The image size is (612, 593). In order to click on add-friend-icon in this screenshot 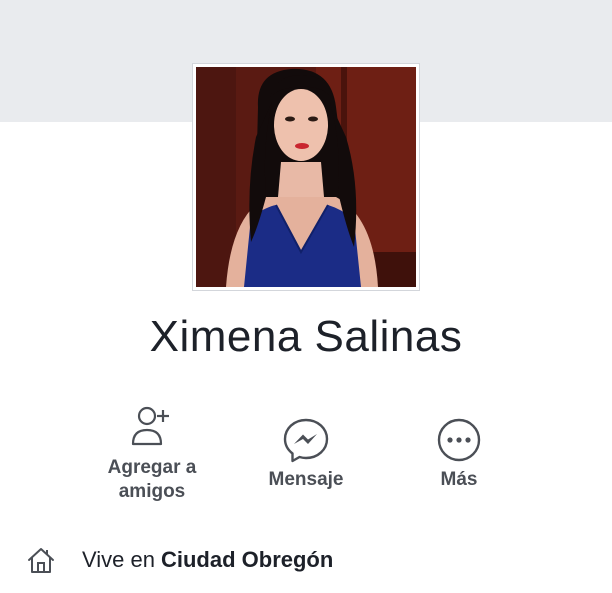, I will do `click(150, 426)`.